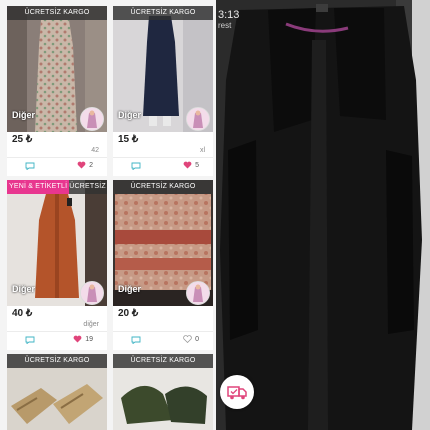 This screenshot has height=430, width=430. What do you see at coordinates (57, 91) in the screenshot?
I see `listing-card: ÜCRETSİZ KARGO Diğer 25 ₺ 42 2` at bounding box center [57, 91].